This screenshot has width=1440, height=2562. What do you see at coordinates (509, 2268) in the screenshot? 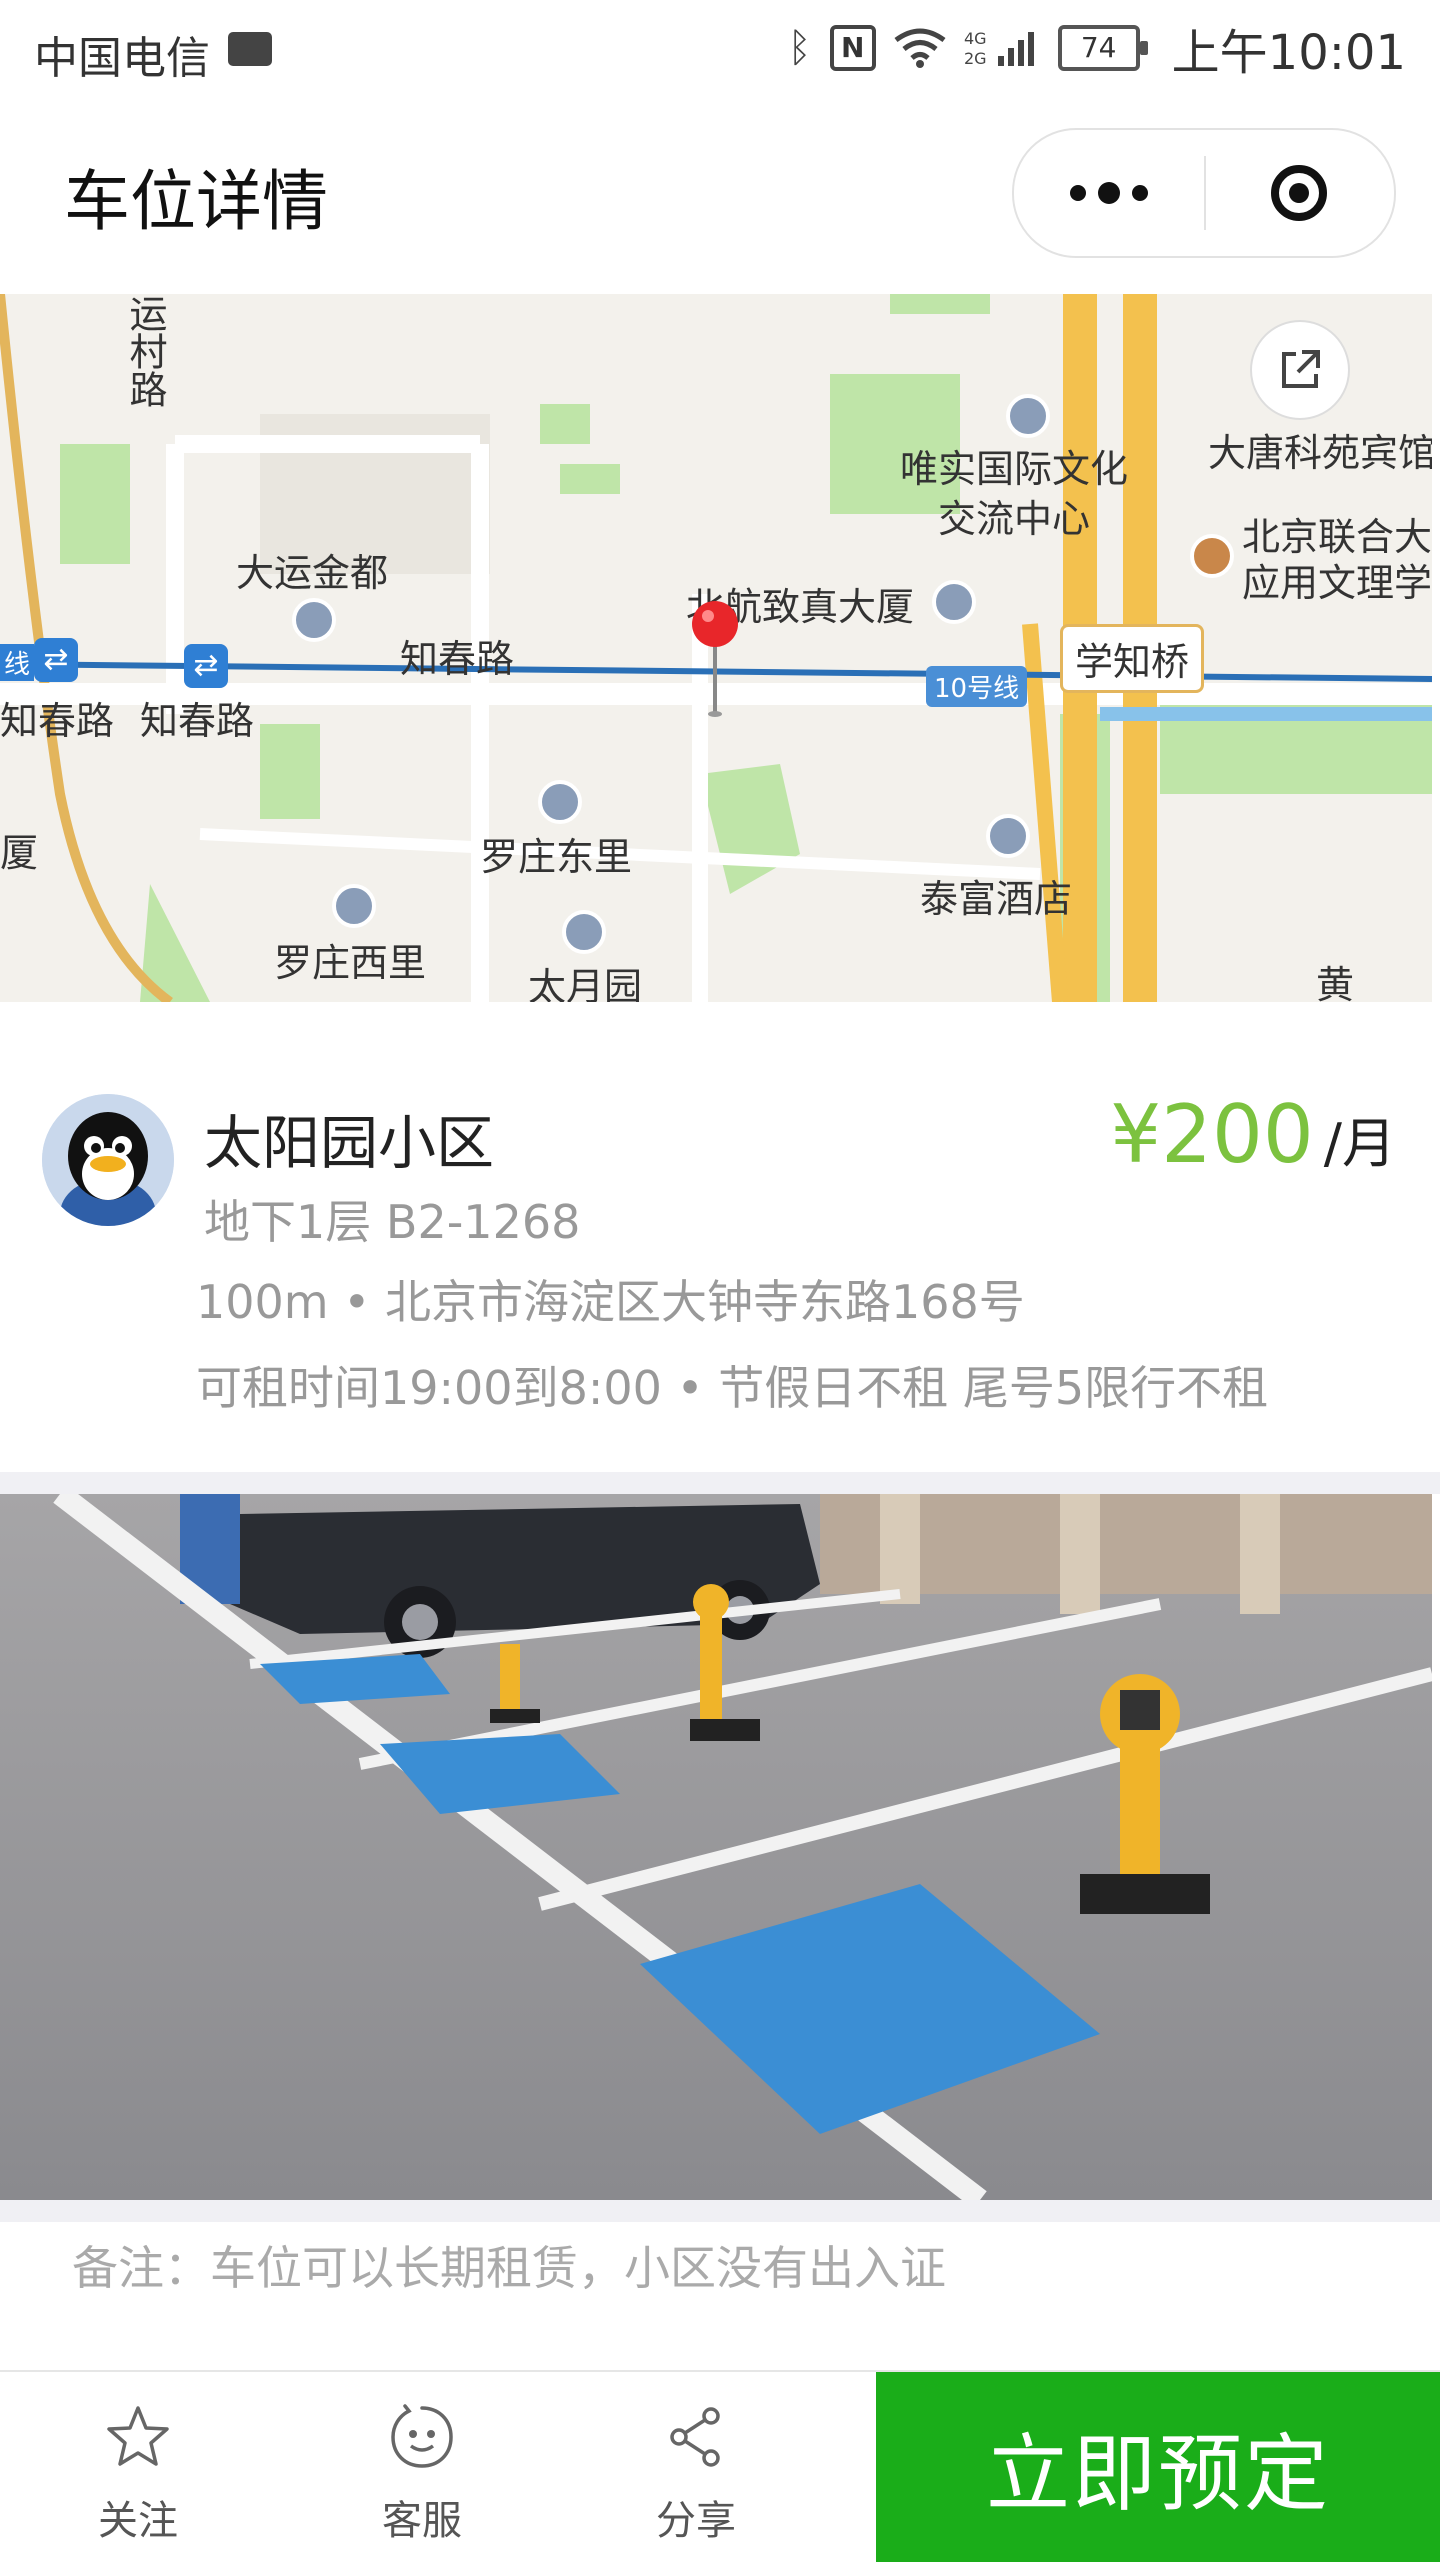
I see `remark-text: 备注：车位可以长期租赁，小区没有出入证` at bounding box center [509, 2268].